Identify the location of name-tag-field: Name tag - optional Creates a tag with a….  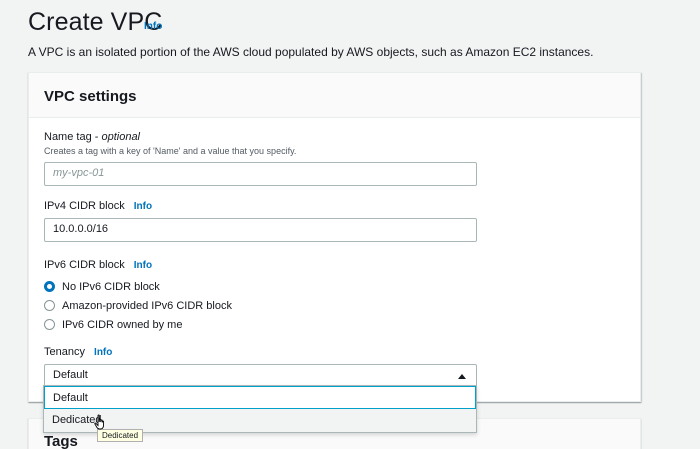
(260, 158).